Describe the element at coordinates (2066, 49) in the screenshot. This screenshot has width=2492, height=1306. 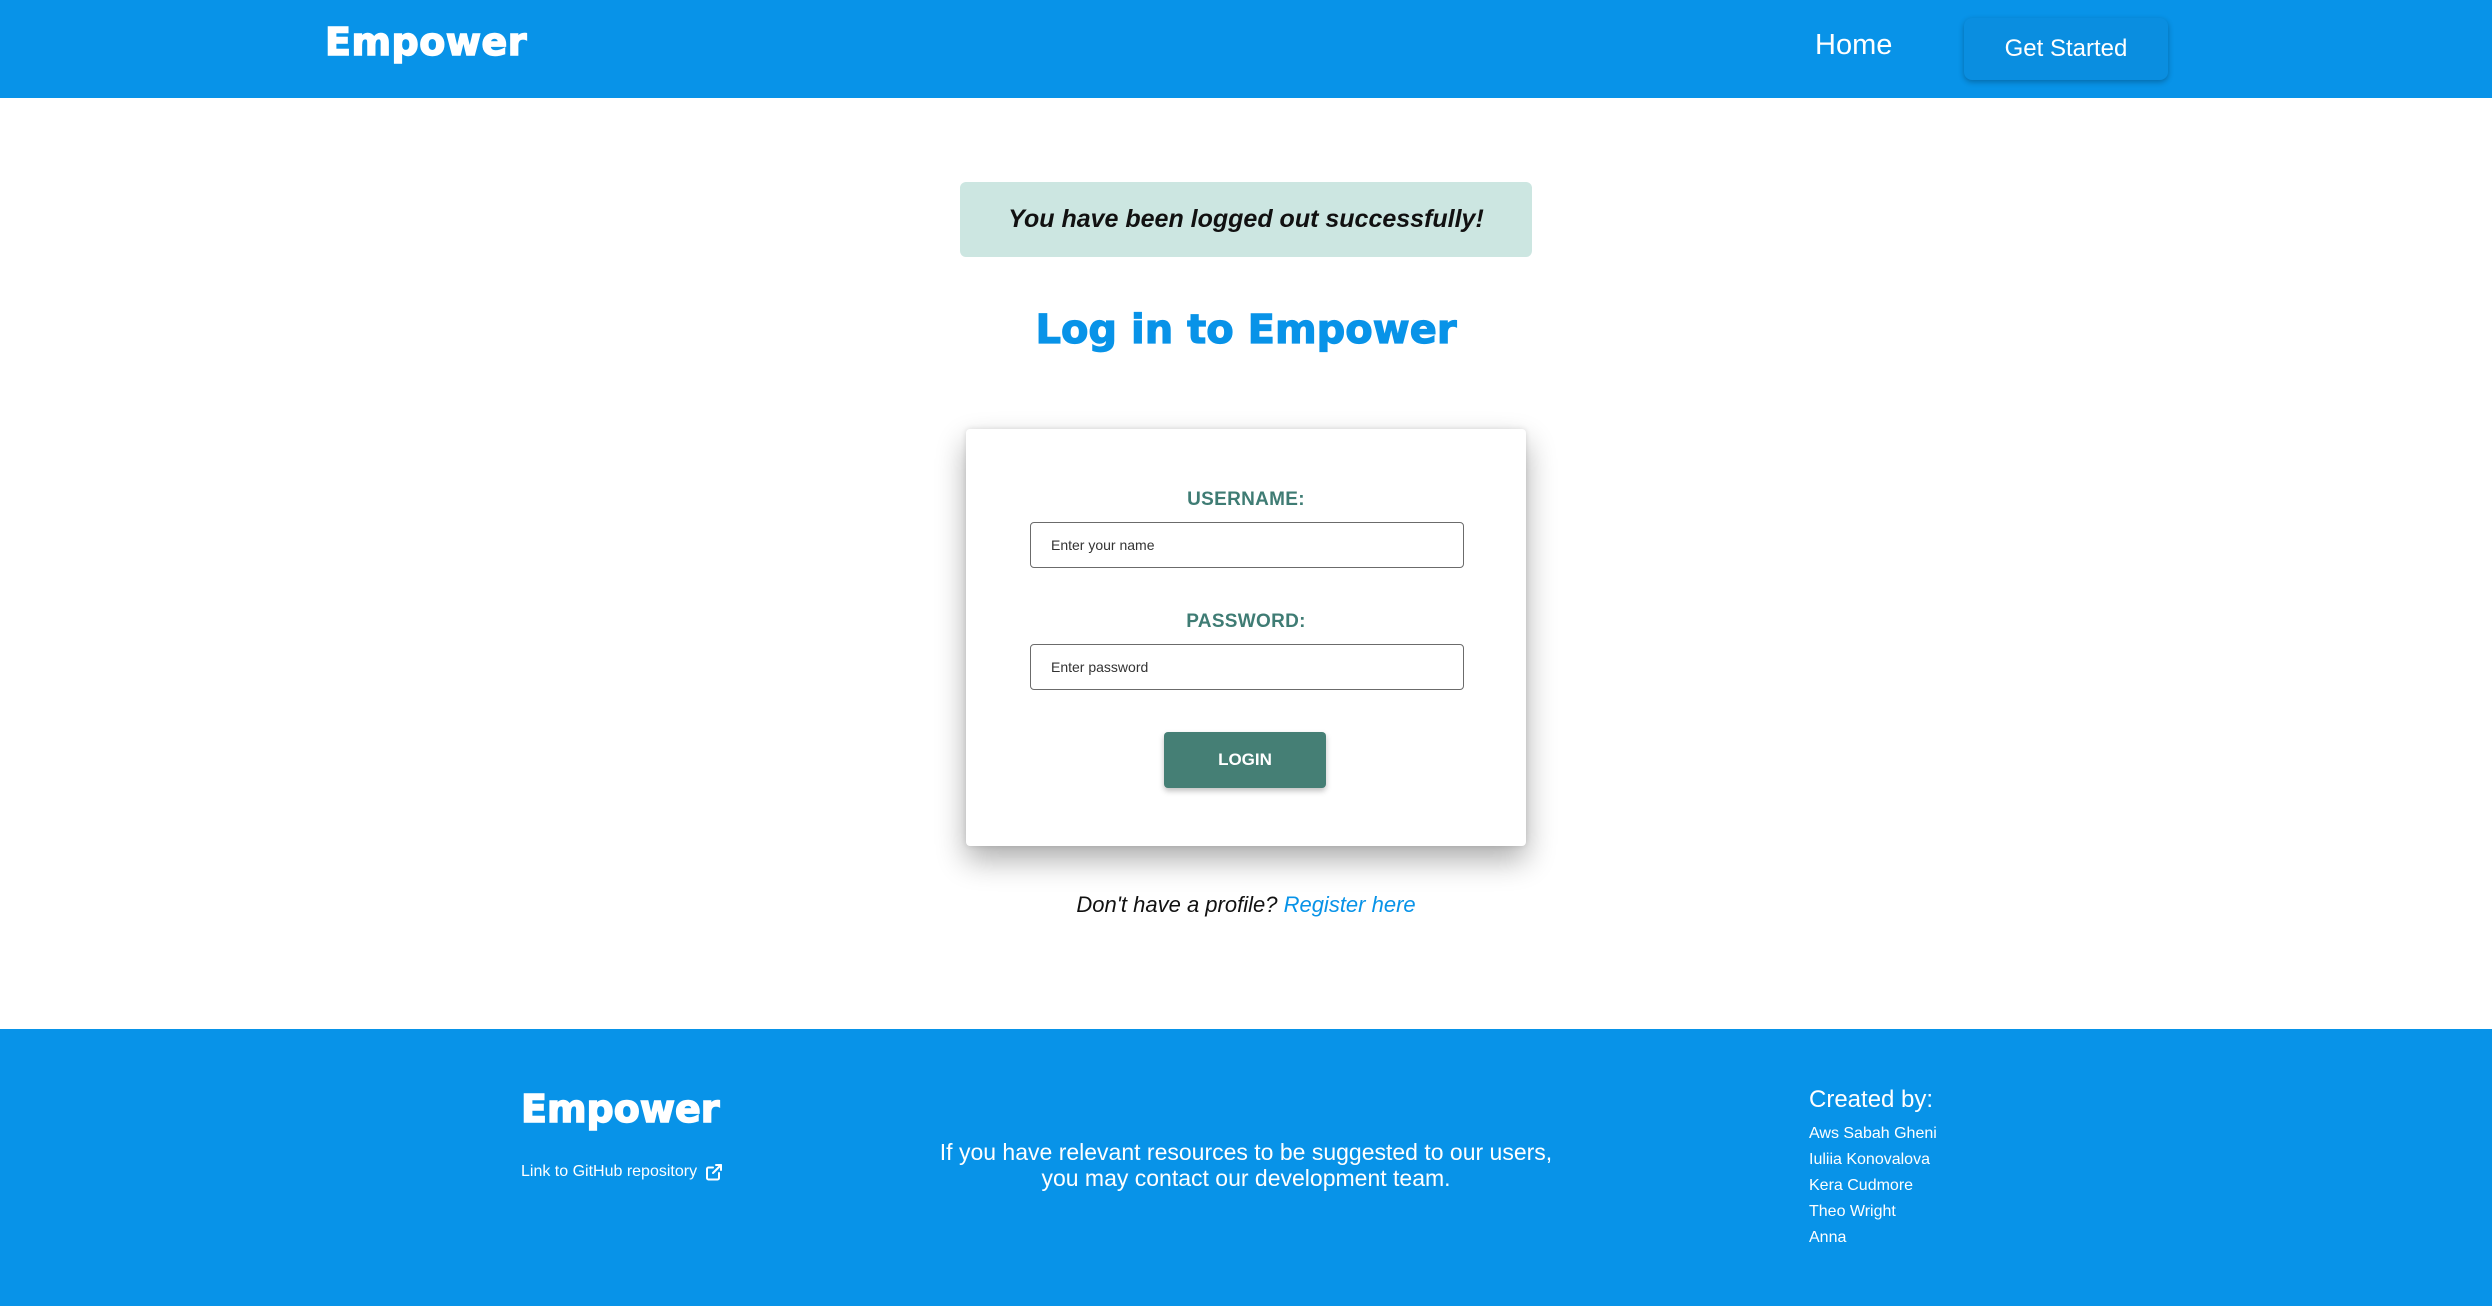
I see `get-started-button: Get Started` at that location.